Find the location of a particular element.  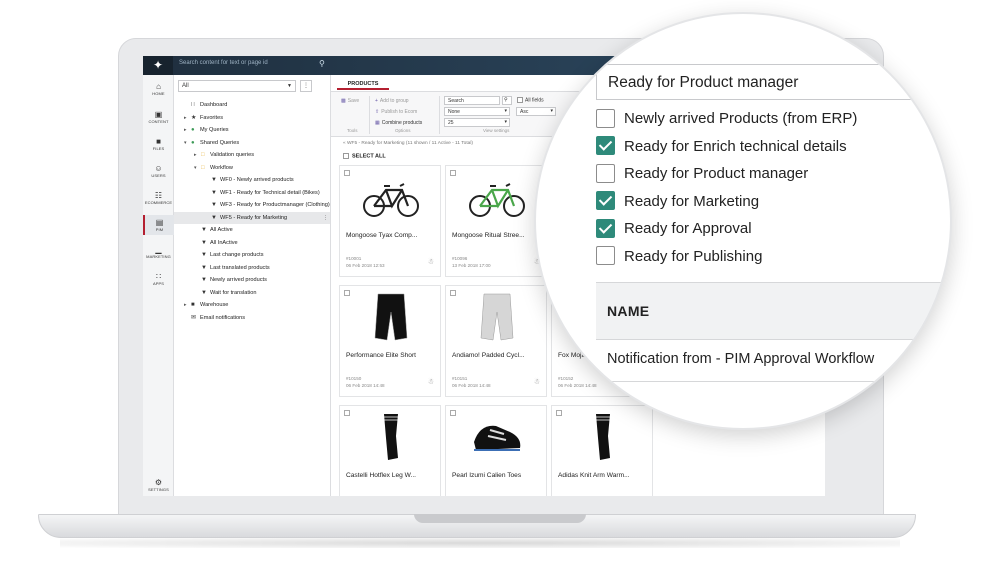

select-all-checkbox: SELECT ALL is located at coordinates (364, 156).